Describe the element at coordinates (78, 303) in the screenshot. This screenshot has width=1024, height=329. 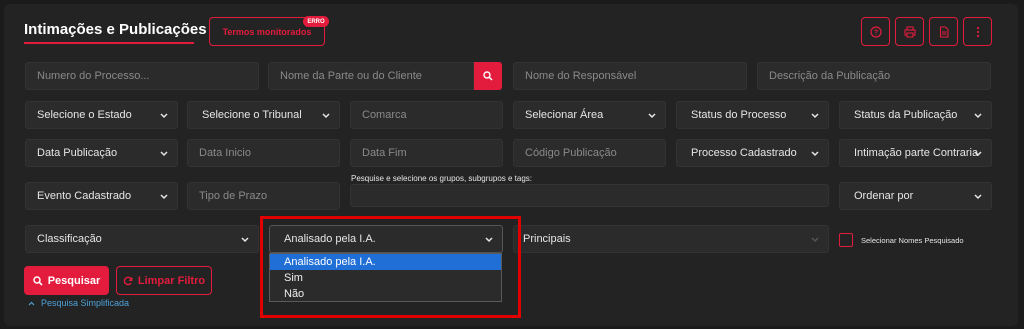
I see `pesquisa-simplificada-link: Pesquisa Simplificada` at that location.